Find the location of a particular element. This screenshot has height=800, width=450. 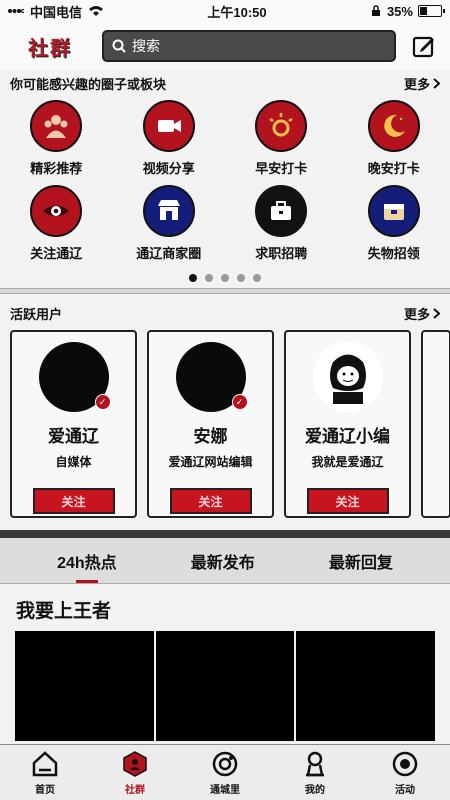

circle-item: 精彩推荐 is located at coordinates (56, 138).